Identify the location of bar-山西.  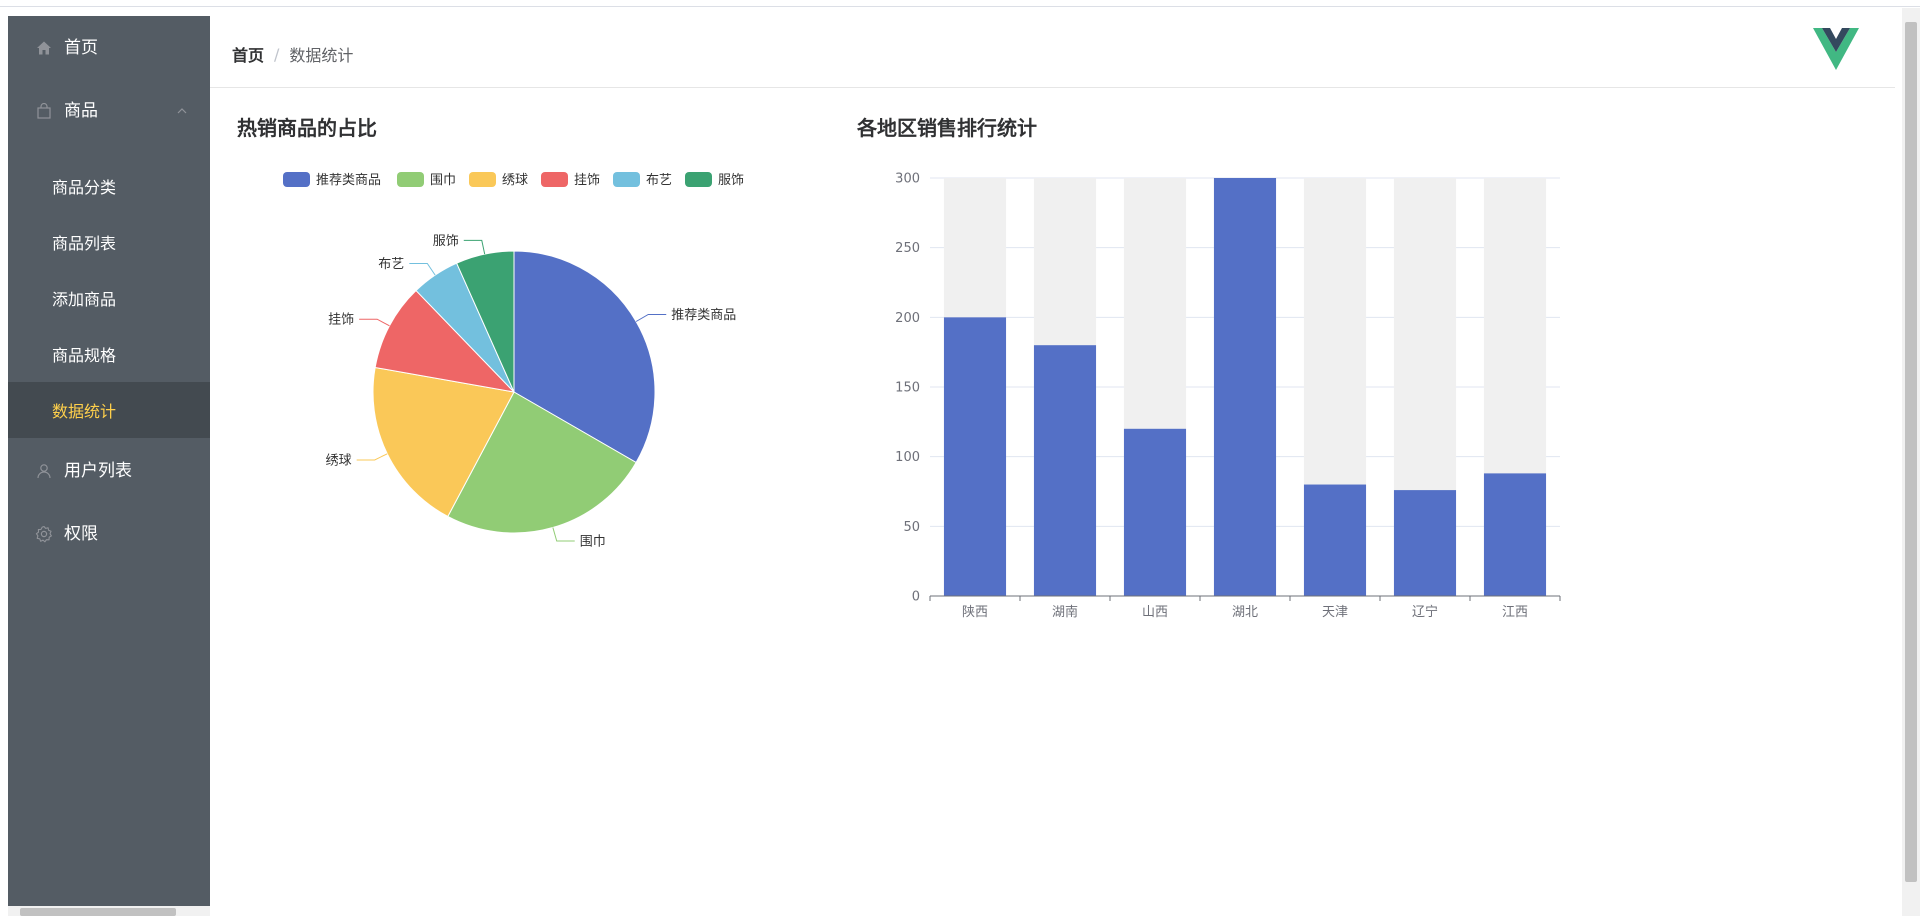
(1155, 512).